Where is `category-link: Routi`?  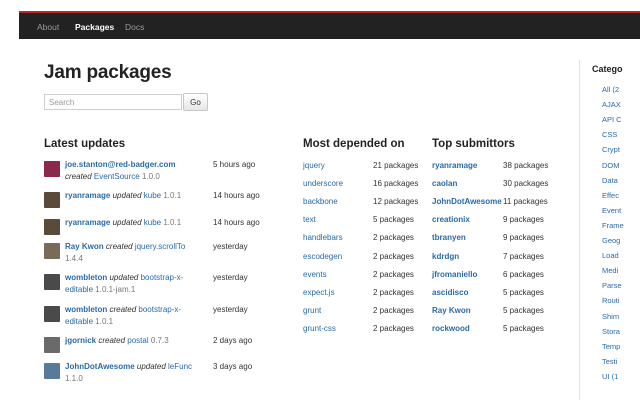 category-link: Routi is located at coordinates (611, 300).